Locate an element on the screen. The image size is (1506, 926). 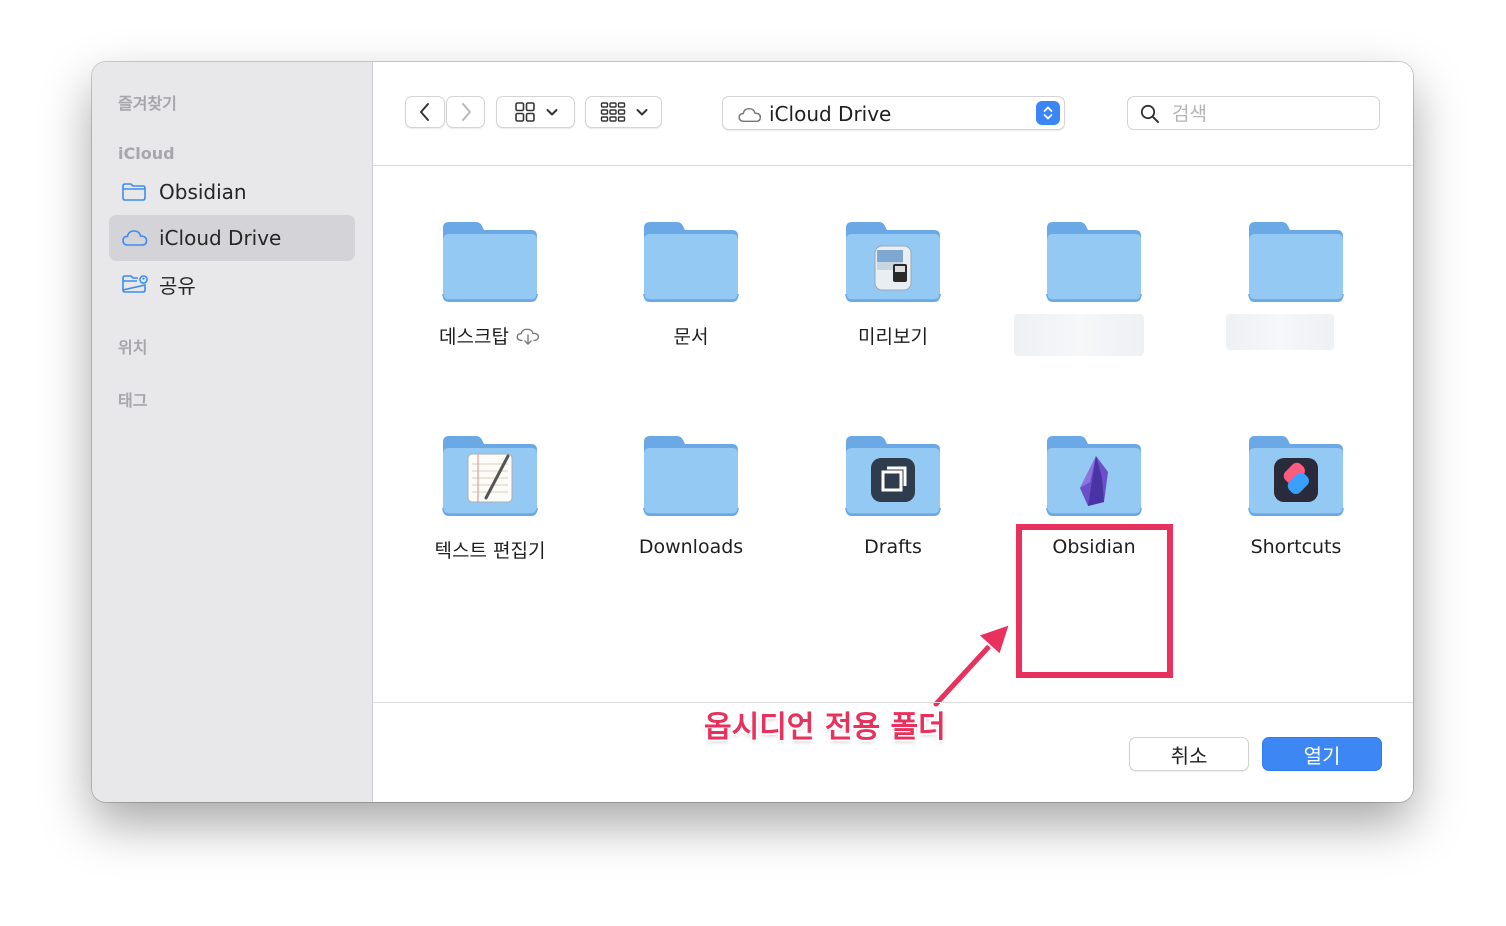
sidebar-section-locations: 위치 is located at coordinates (133, 347).